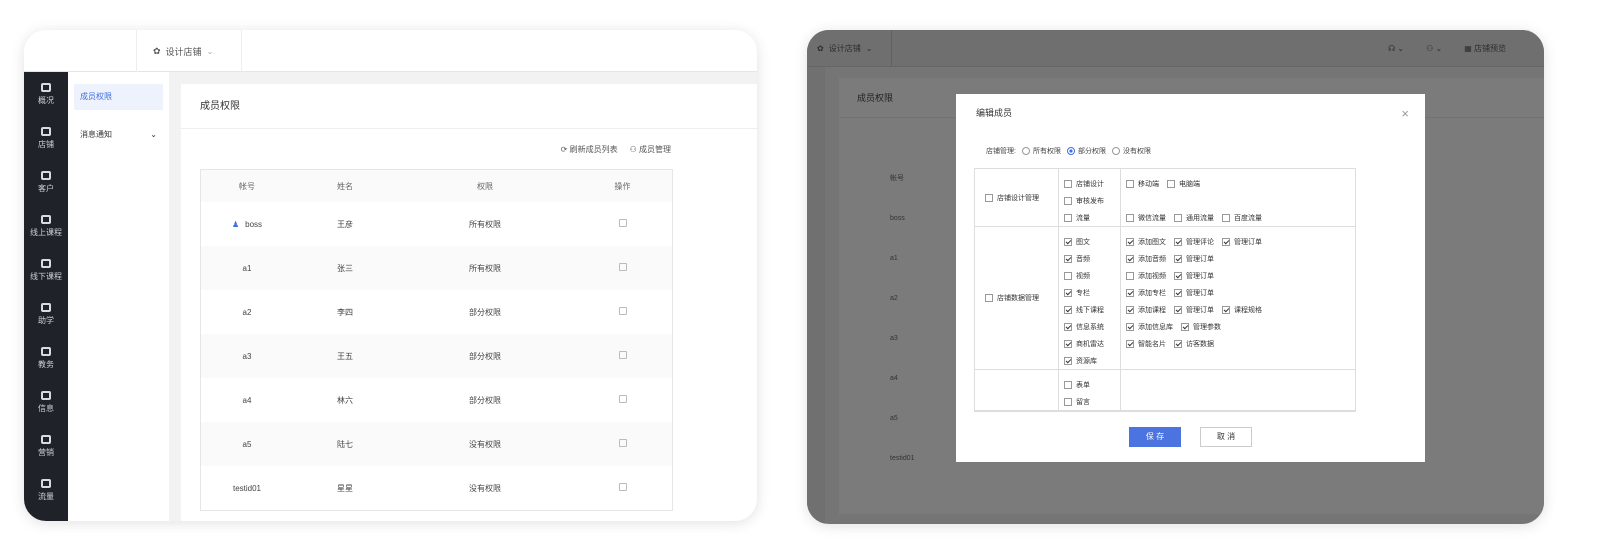 The height and width of the screenshot is (559, 1612). What do you see at coordinates (1084, 327) in the screenshot?
I see `perm-checkbox: 信息系统` at bounding box center [1084, 327].